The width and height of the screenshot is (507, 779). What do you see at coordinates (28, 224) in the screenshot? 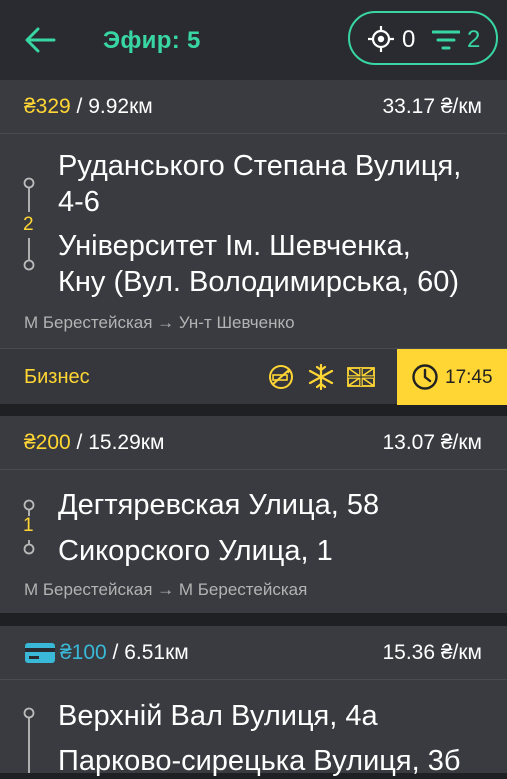
I see `stops-count: 2` at bounding box center [28, 224].